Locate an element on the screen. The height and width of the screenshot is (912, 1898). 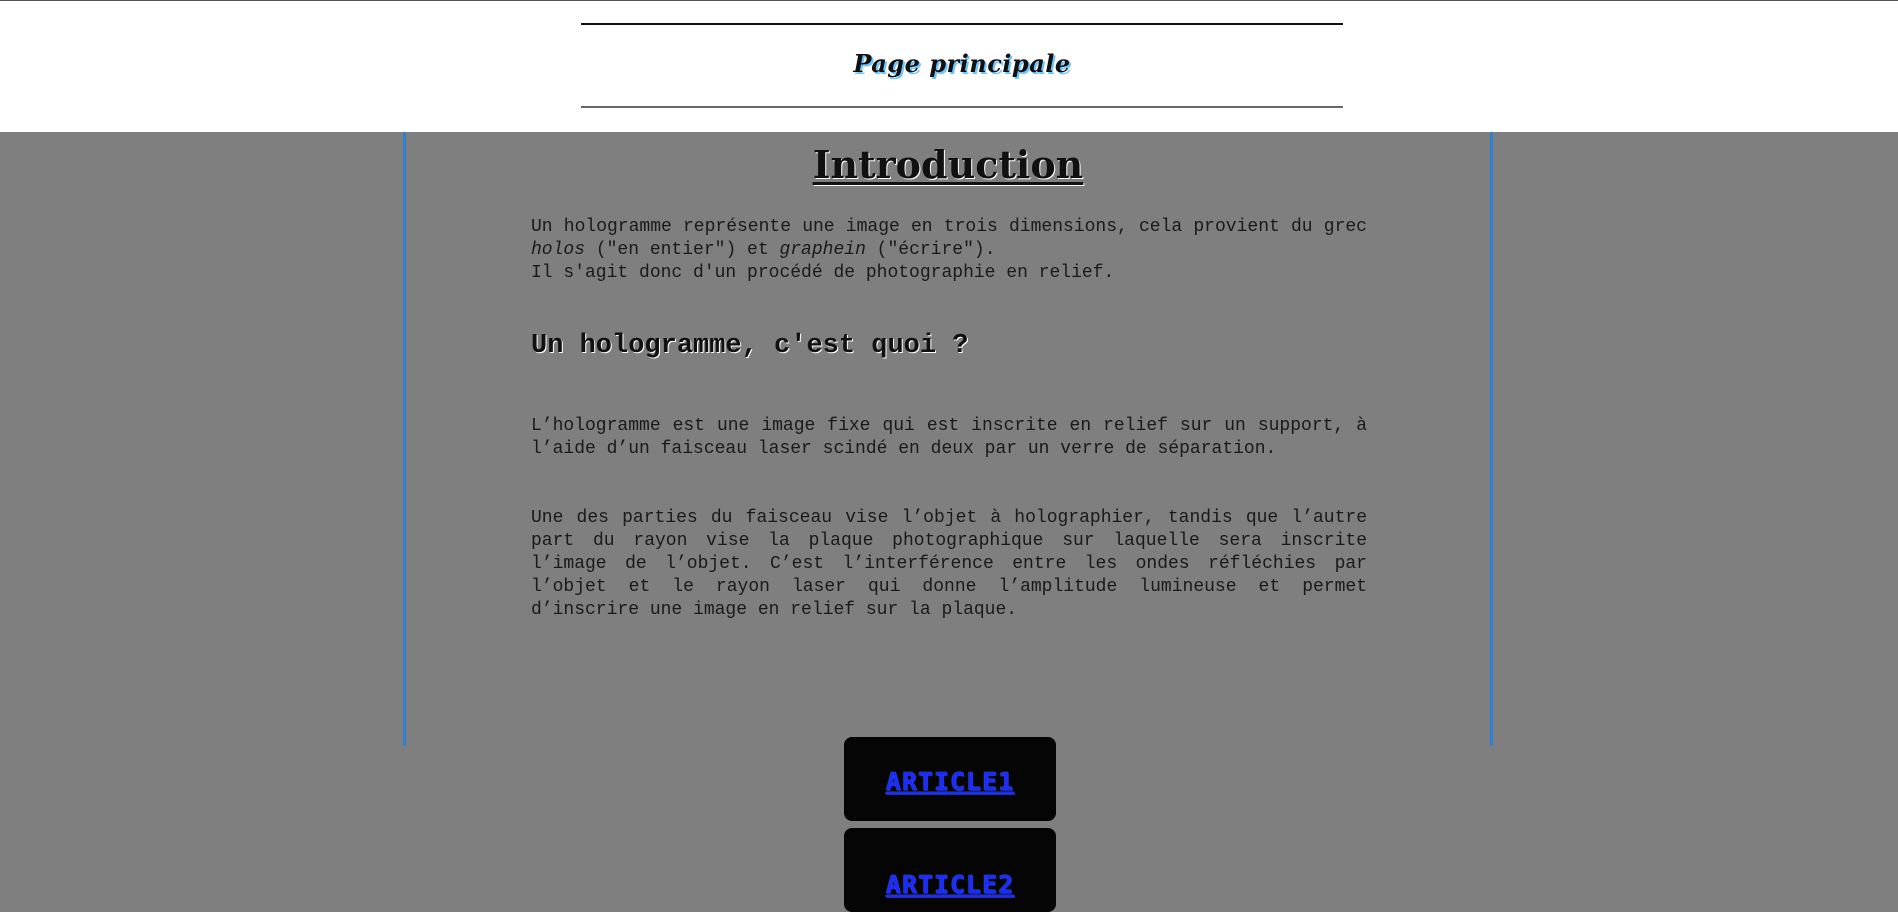
header-divider-bottom is located at coordinates (962, 107).